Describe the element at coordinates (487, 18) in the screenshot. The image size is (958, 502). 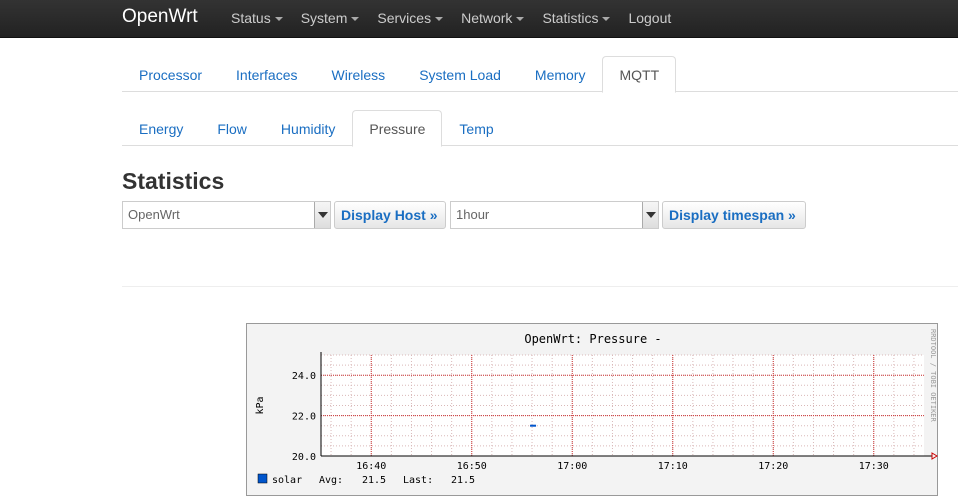
I see `menu-label: Network` at that location.